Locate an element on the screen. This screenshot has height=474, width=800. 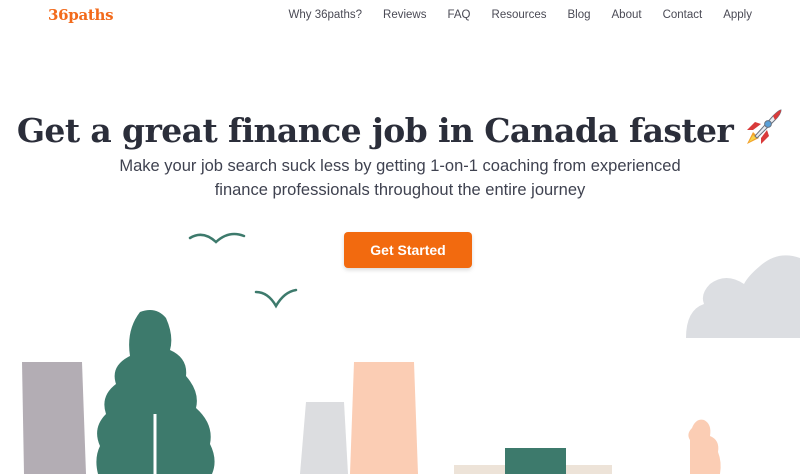
nav-item-reviews: Reviews is located at coordinates (404, 15).